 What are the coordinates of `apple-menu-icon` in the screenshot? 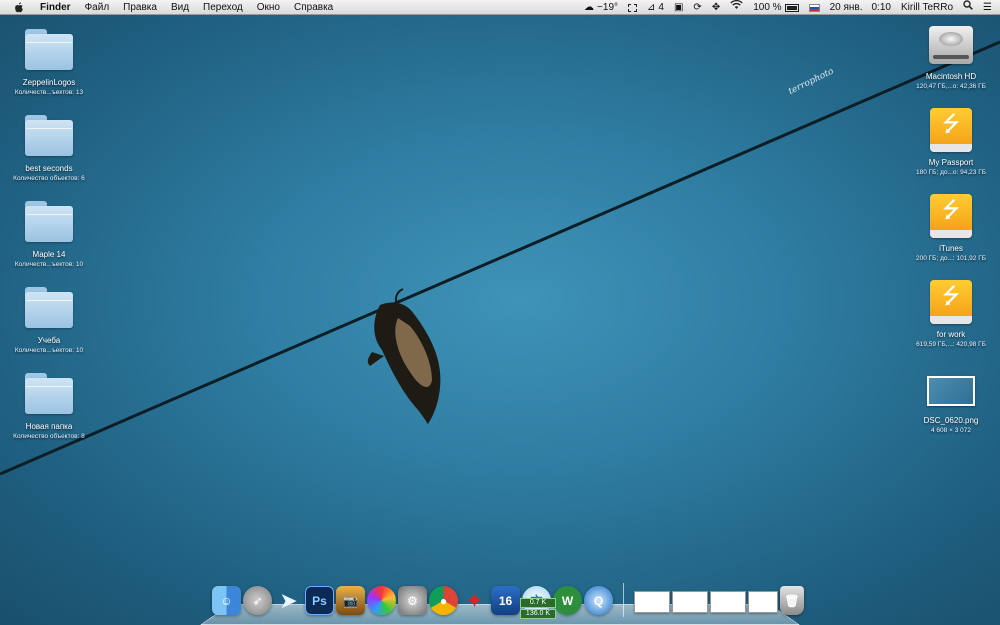 It's located at (19, 7).